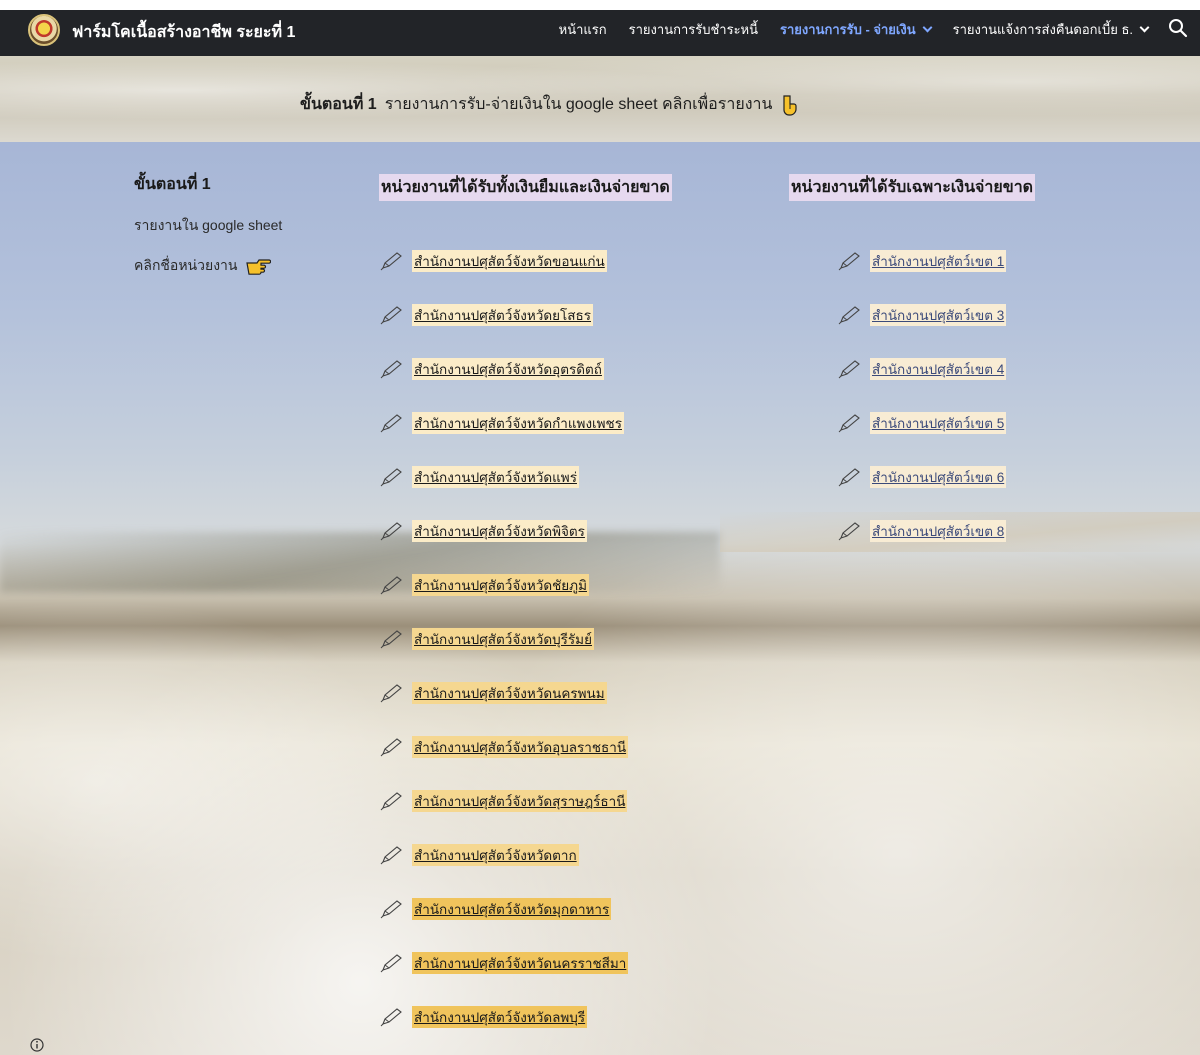  I want to click on list-item: สำนักงานปศุสัตว์จังหวัดอุบลราชธานี, so click(504, 747).